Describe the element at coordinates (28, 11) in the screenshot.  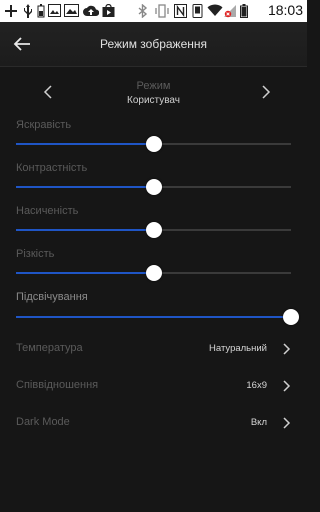
I see `usb-icon` at that location.